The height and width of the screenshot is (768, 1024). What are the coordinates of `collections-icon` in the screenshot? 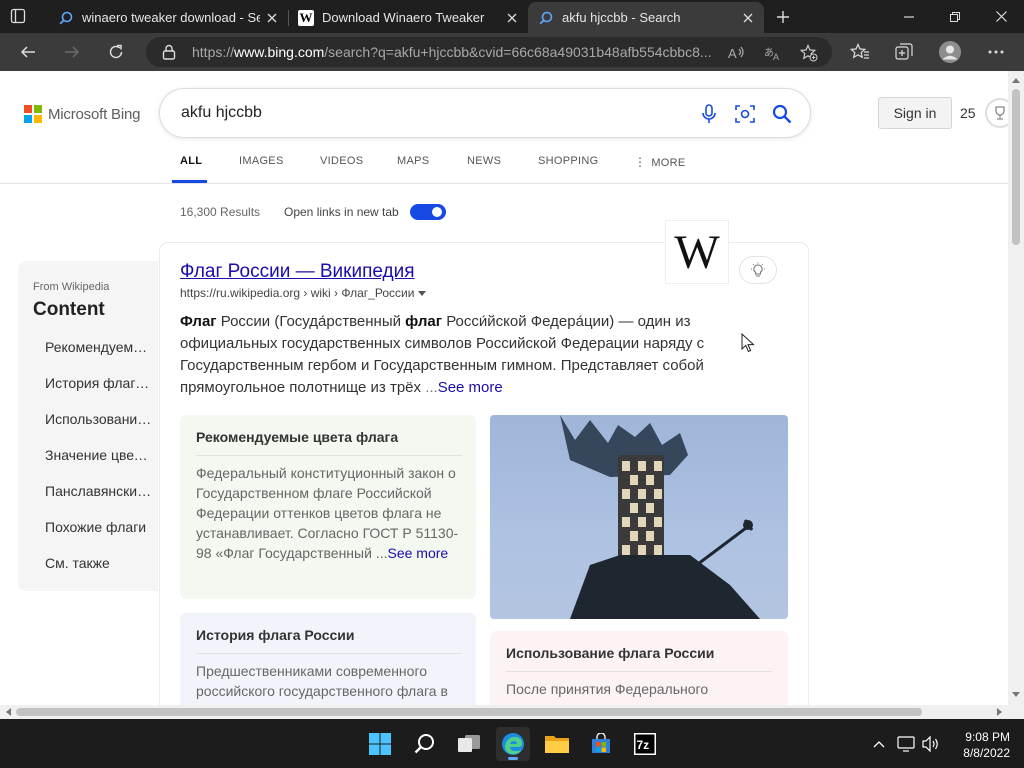 It's located at (904, 51).